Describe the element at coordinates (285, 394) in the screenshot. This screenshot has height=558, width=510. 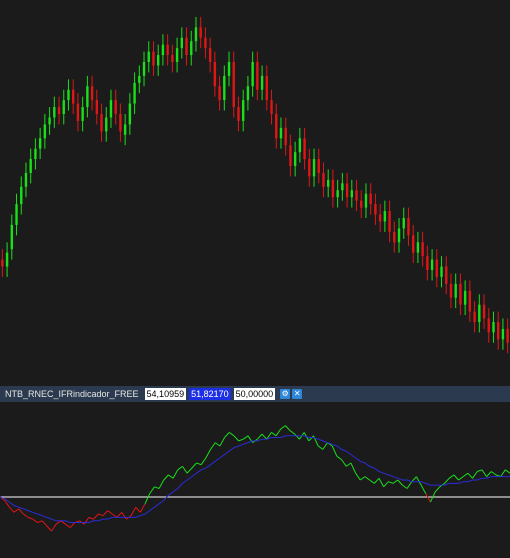
I see `settings-icon: ⚙` at that location.